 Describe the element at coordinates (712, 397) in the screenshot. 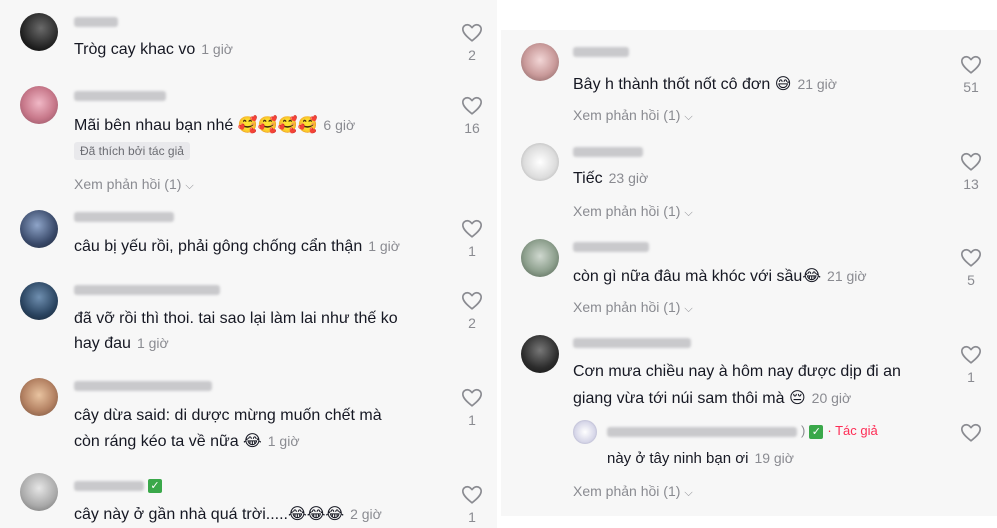

I see `comment-text-line2: giang vừa tới núi sam thôi mà 😔 20 giờ` at that location.